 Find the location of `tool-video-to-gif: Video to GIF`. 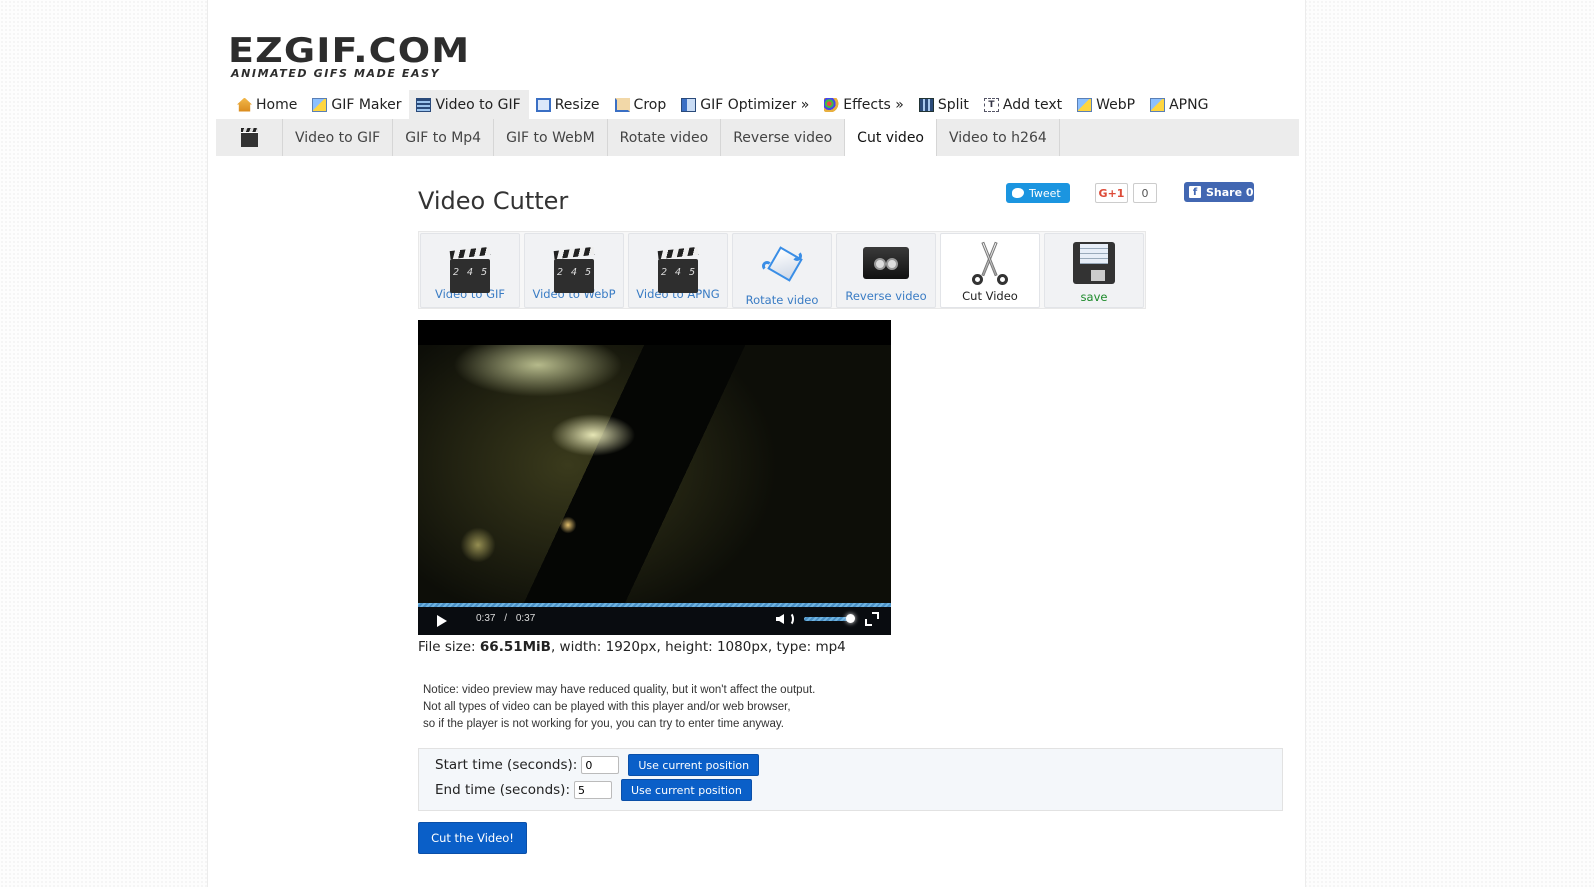

tool-video-to-gif: Video to GIF is located at coordinates (470, 270).